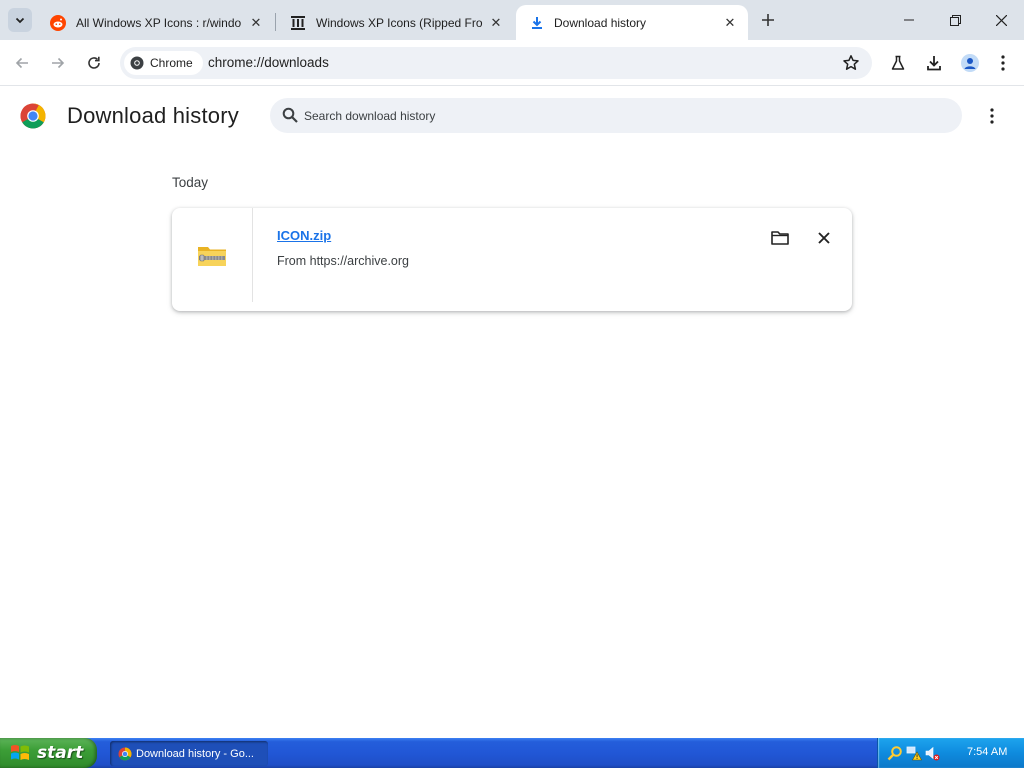  What do you see at coordinates (33, 116) in the screenshot?
I see `chrome-logo-icon` at bounding box center [33, 116].